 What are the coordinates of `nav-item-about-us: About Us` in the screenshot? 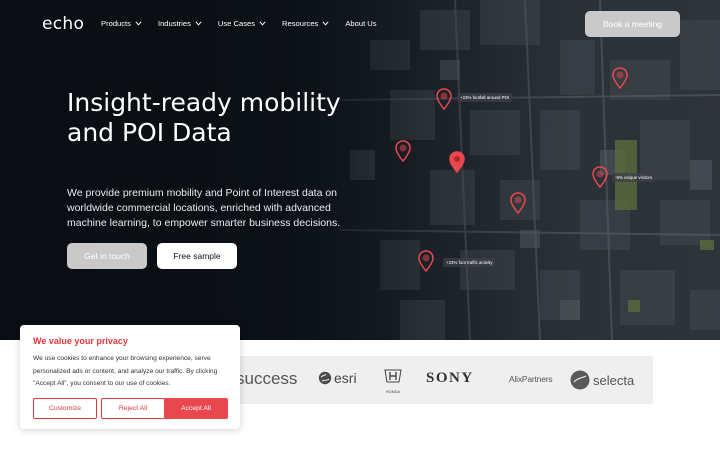 It's located at (360, 23).